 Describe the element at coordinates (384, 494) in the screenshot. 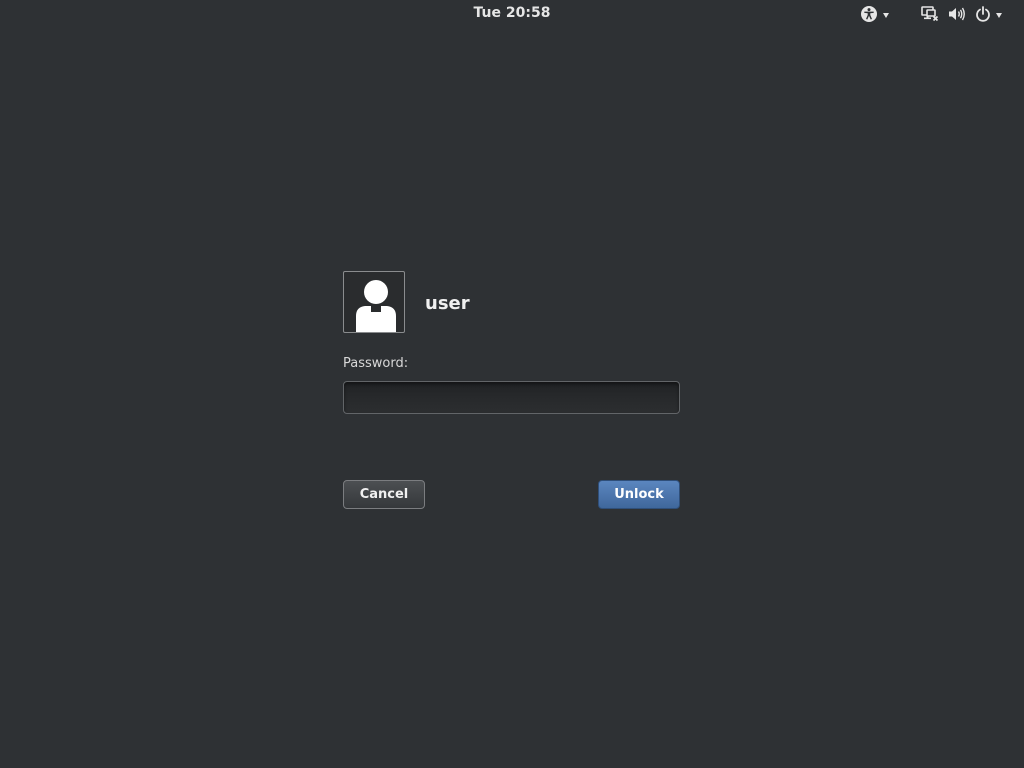

I see `cancel-button: Cancel` at that location.